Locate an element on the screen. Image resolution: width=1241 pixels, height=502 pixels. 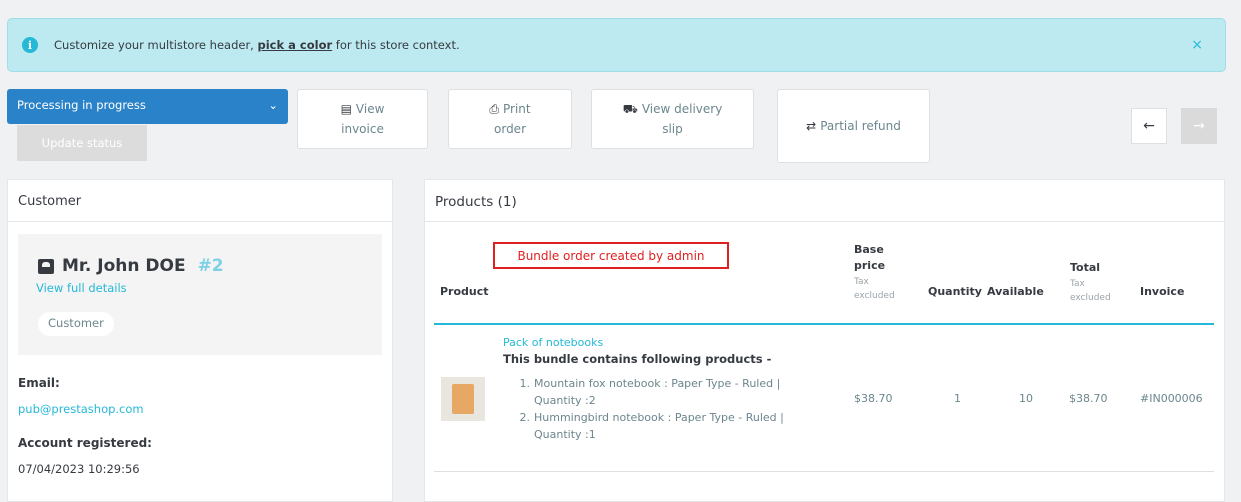
col-base-price: Base price Tax excluded is located at coordinates (874, 273).